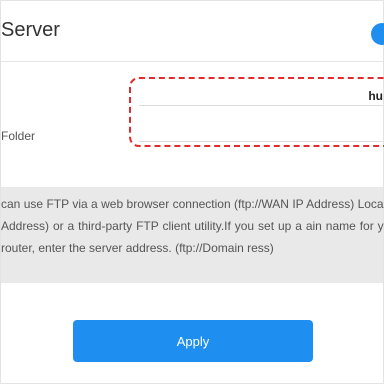  What do you see at coordinates (377, 34) in the screenshot?
I see `server-toggle-switch` at bounding box center [377, 34].